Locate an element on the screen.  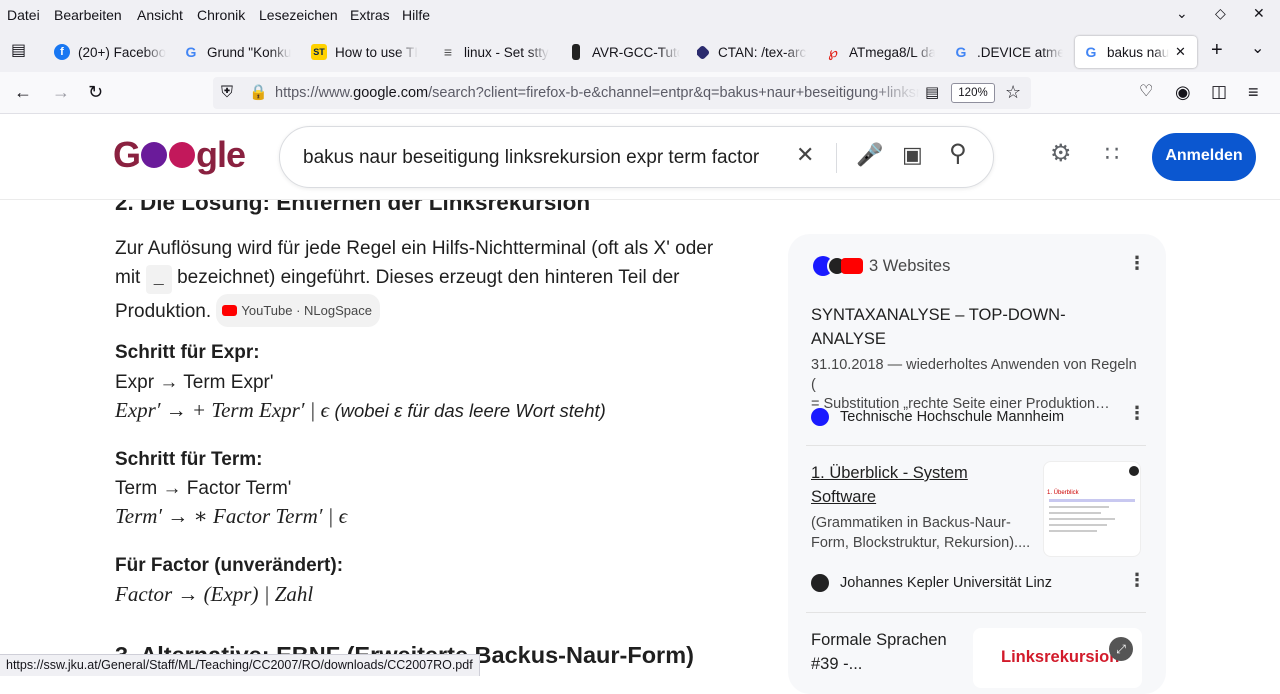
minimize-icon: ⌄ is located at coordinates (1182, 13).